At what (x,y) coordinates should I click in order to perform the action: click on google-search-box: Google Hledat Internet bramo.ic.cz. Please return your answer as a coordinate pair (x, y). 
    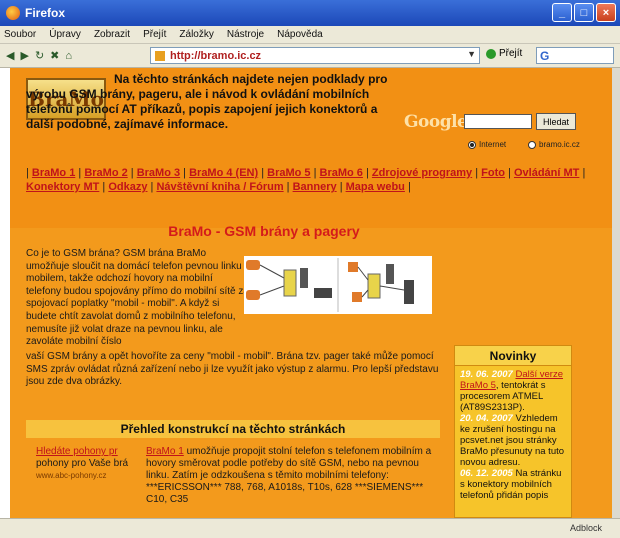
    Looking at the image, I should click on (492, 140).